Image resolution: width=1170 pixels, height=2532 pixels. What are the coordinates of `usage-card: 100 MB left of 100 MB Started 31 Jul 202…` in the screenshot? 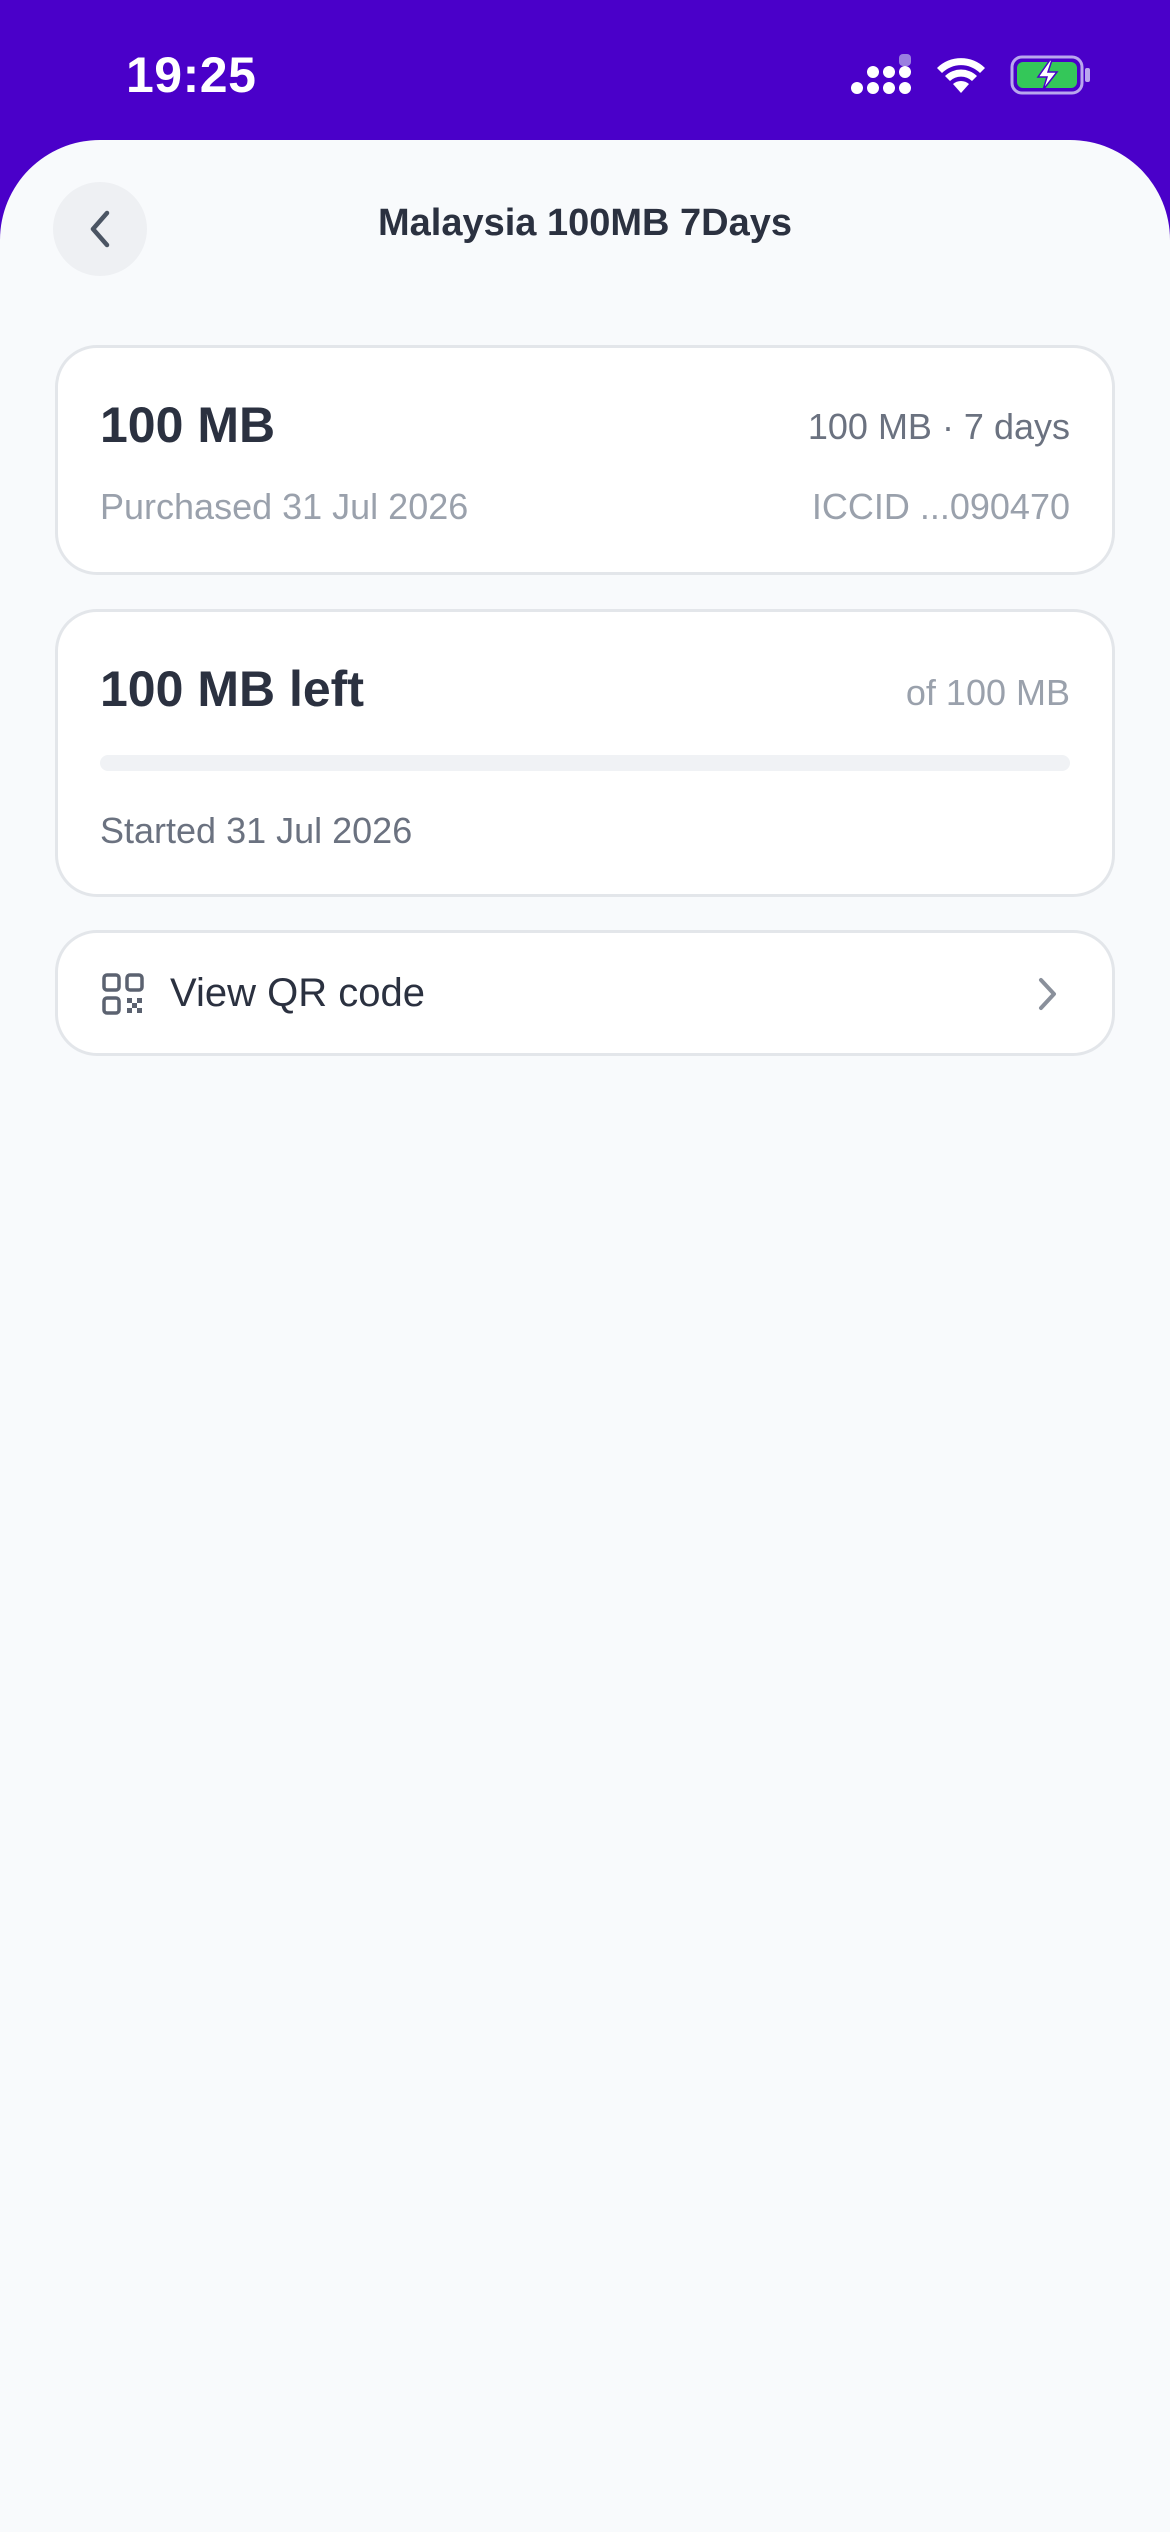 It's located at (585, 753).